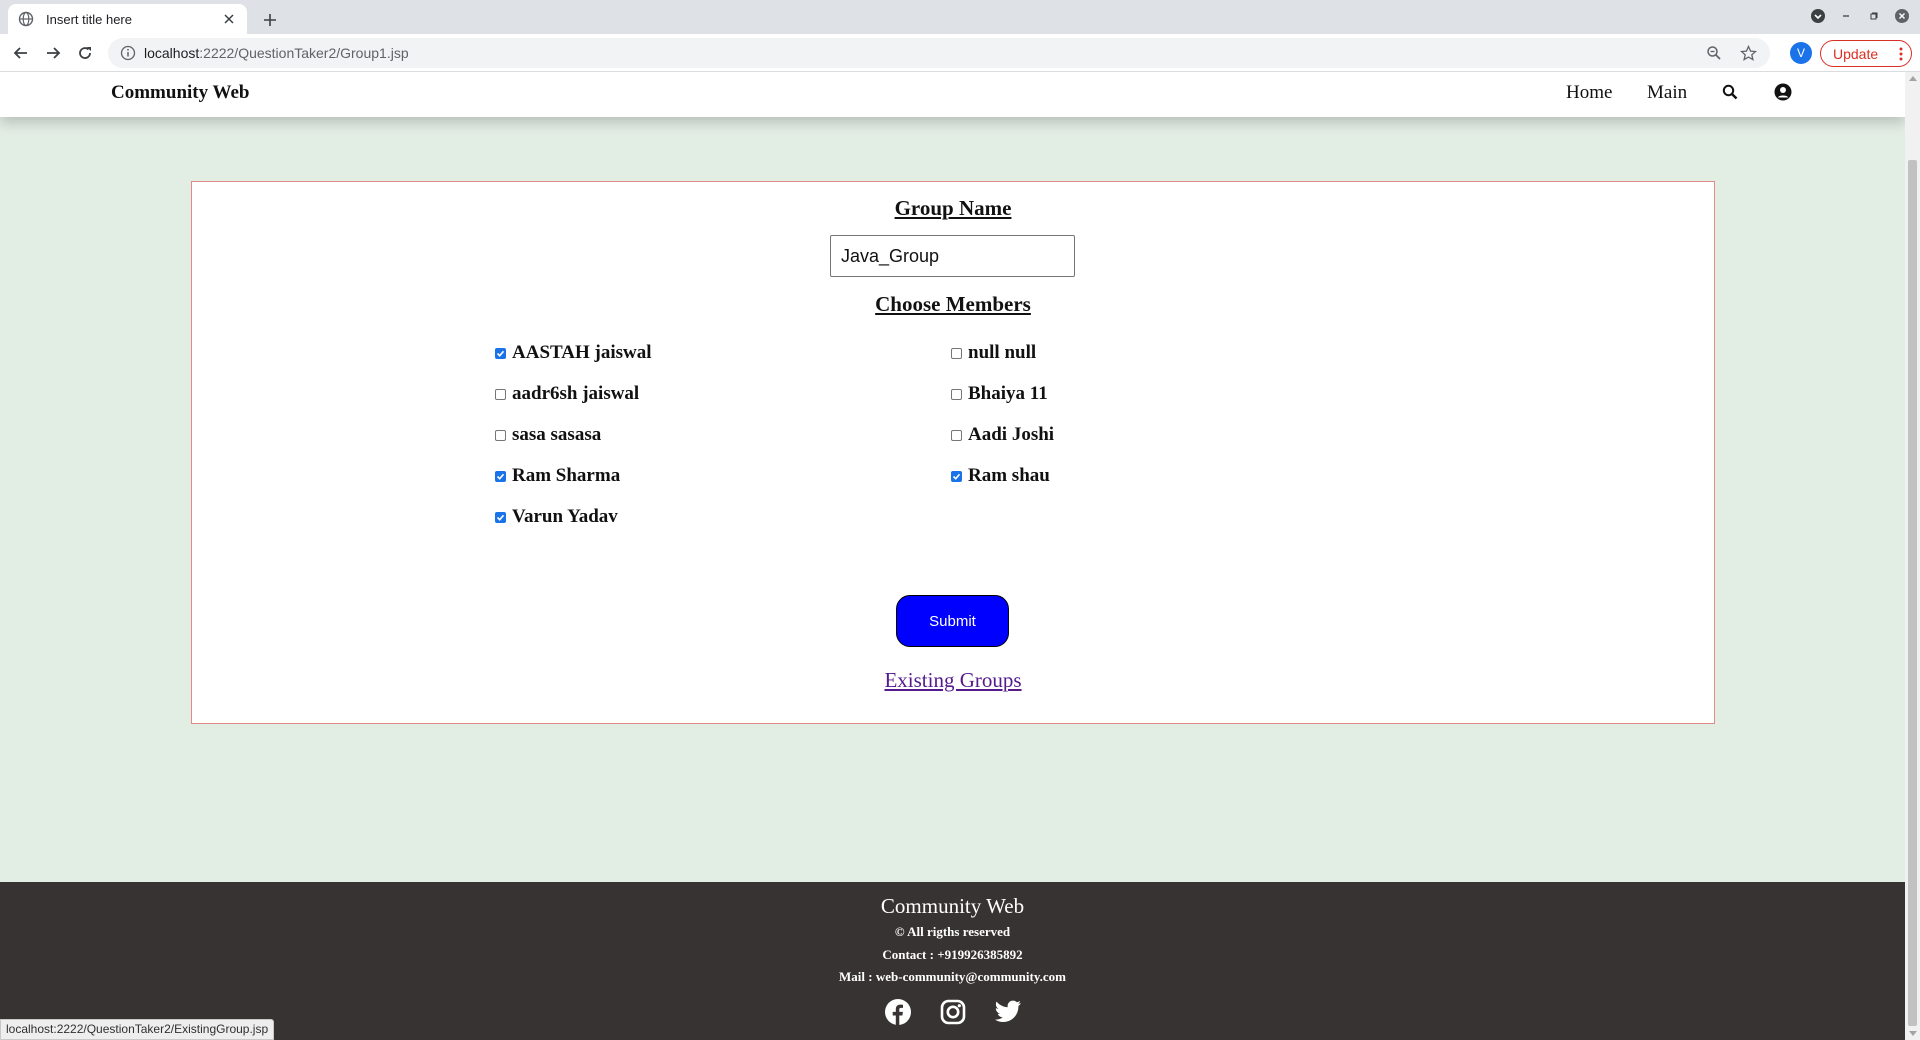 The width and height of the screenshot is (1920, 1040). What do you see at coordinates (180, 93) in the screenshot?
I see `site-brand: Community Web` at bounding box center [180, 93].